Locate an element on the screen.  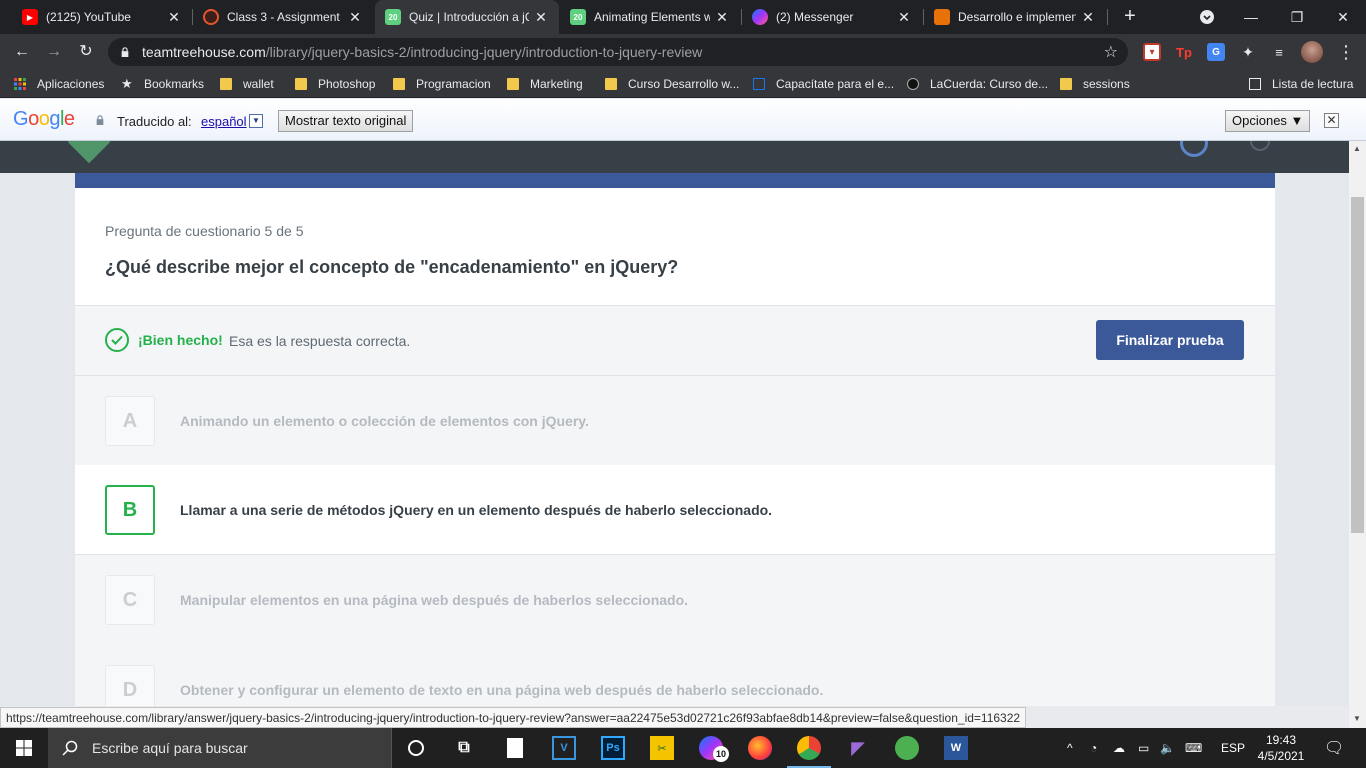
bookmark-label: wallet is located at coordinates (258, 84).